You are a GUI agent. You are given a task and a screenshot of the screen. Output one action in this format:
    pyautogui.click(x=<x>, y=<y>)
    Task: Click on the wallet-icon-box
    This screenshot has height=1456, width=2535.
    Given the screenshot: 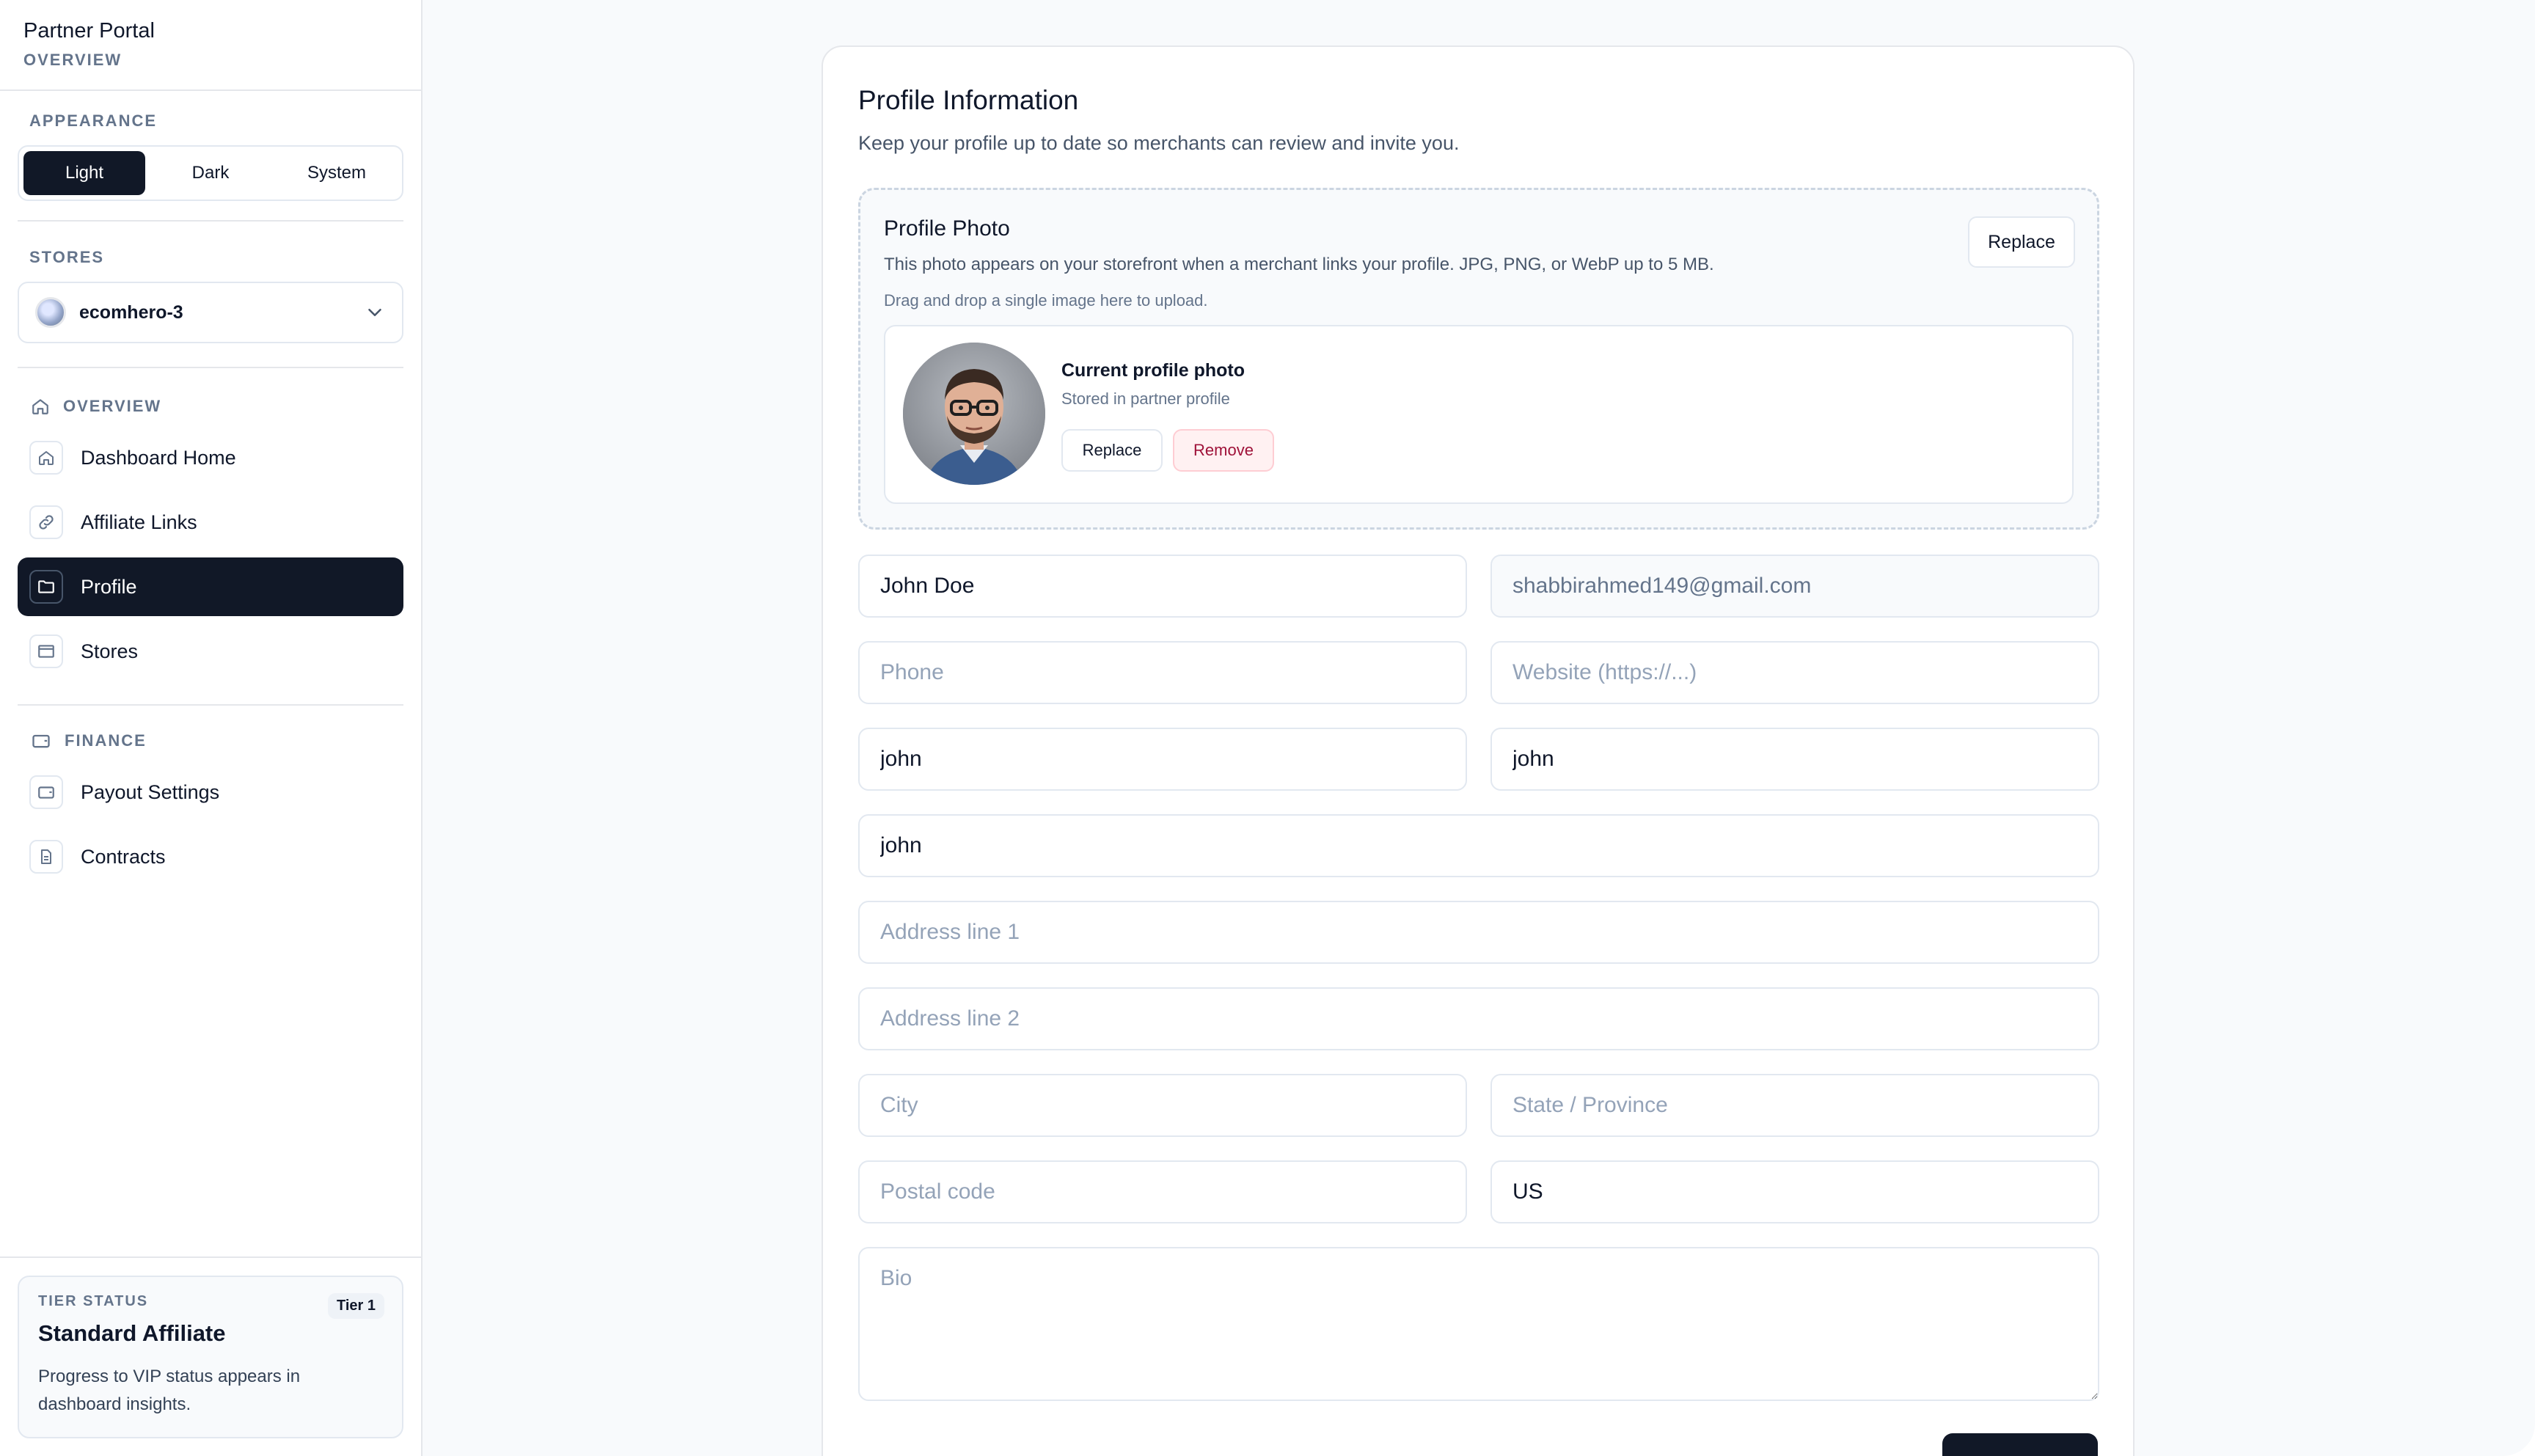 What is the action you would take?
    pyautogui.click(x=46, y=792)
    